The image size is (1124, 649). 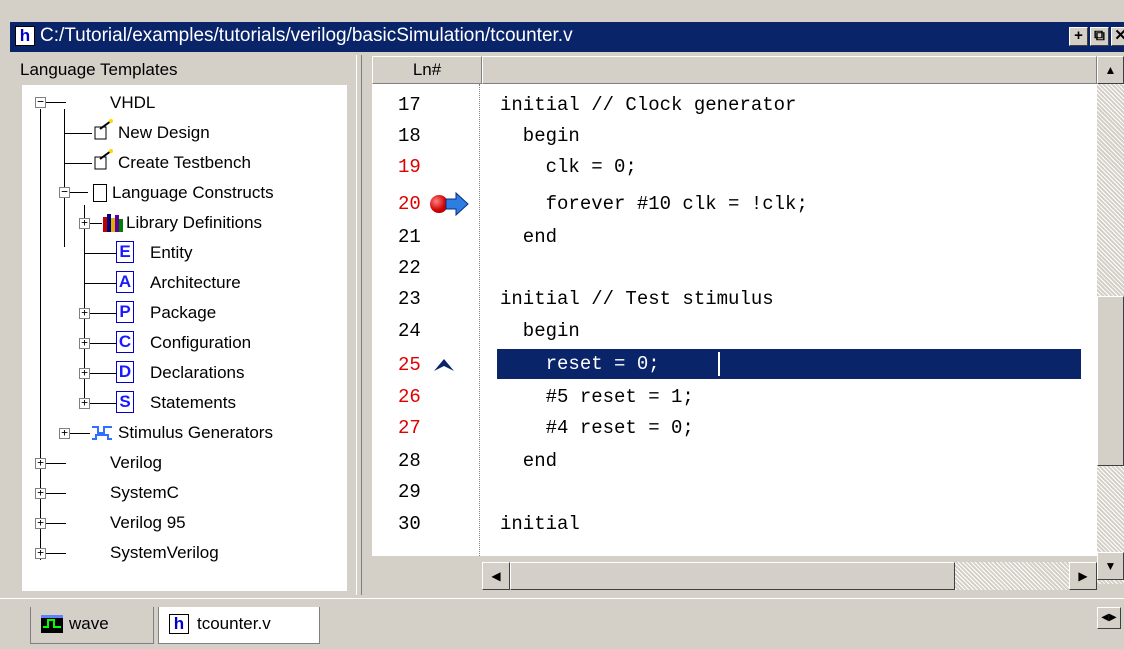 What do you see at coordinates (457, 204) in the screenshot?
I see `execution-arrow-icon` at bounding box center [457, 204].